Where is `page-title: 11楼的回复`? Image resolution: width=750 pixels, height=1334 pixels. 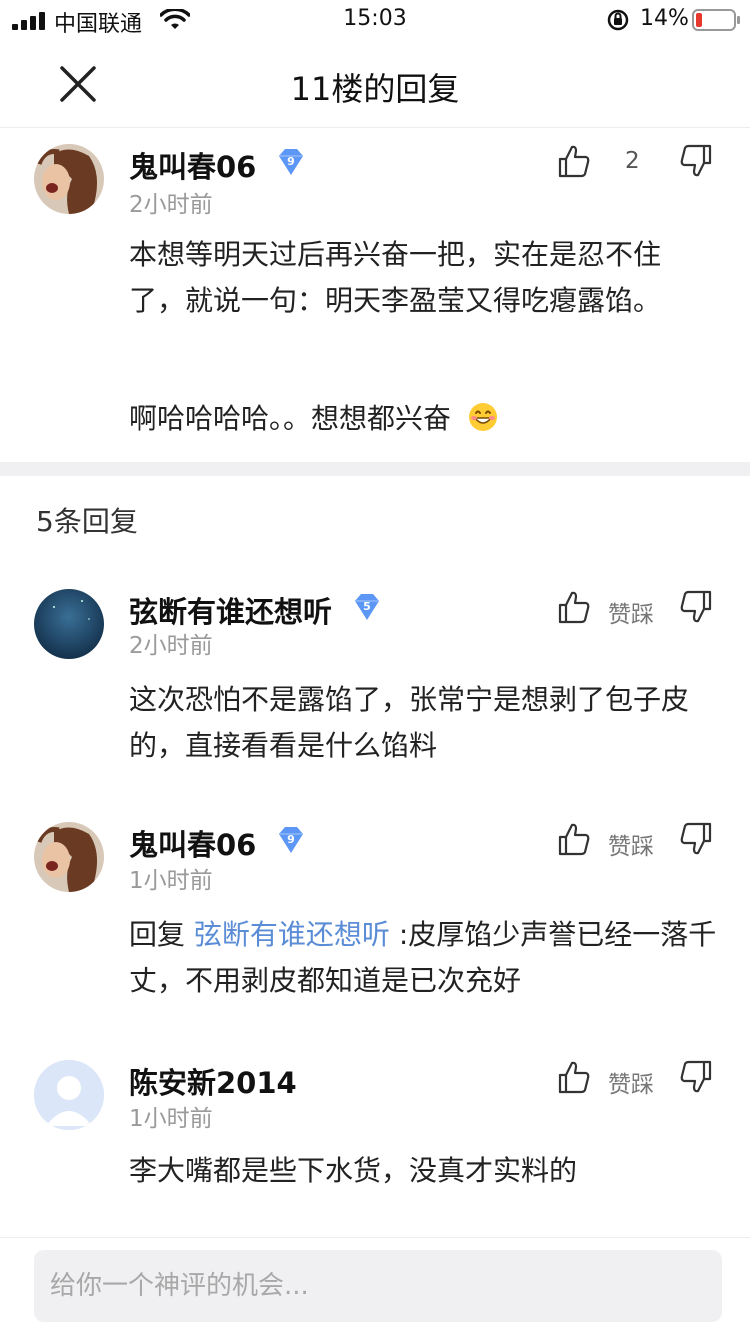 page-title: 11楼的回复 is located at coordinates (375, 89).